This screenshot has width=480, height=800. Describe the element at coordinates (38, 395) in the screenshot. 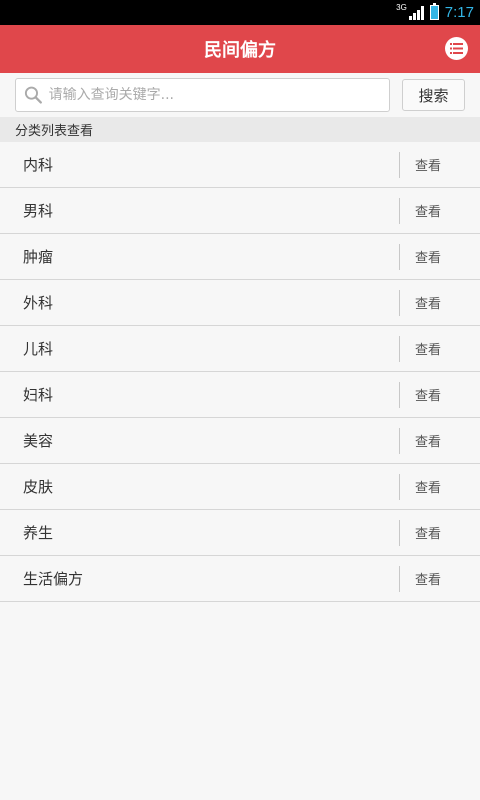

I see `category-label: 妇科` at that location.